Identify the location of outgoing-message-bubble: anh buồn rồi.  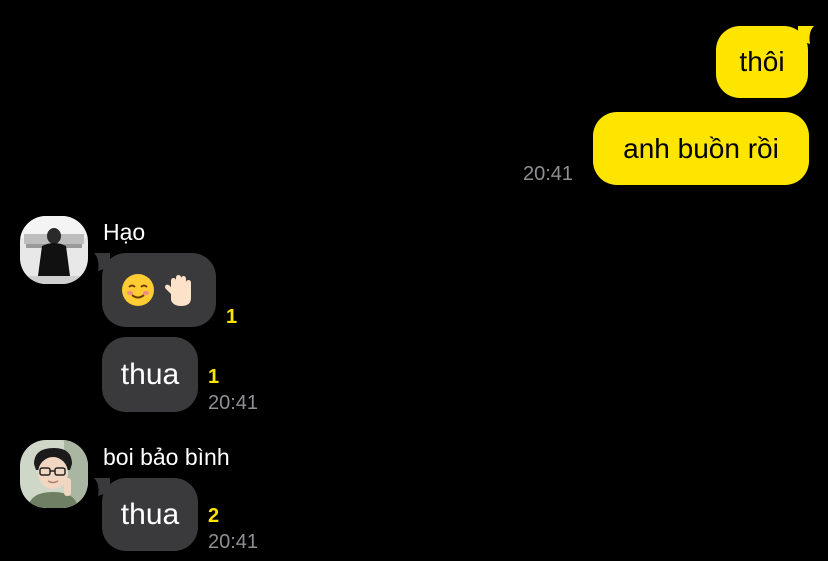
(701, 148).